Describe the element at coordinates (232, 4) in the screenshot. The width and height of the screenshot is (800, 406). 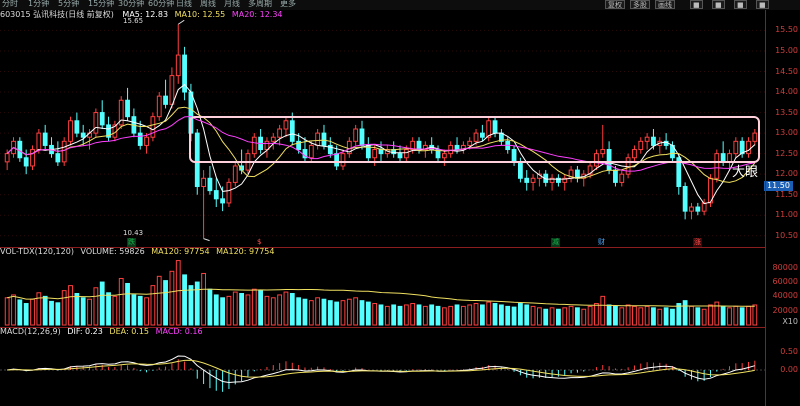
I see `period-tab: 月线` at that location.